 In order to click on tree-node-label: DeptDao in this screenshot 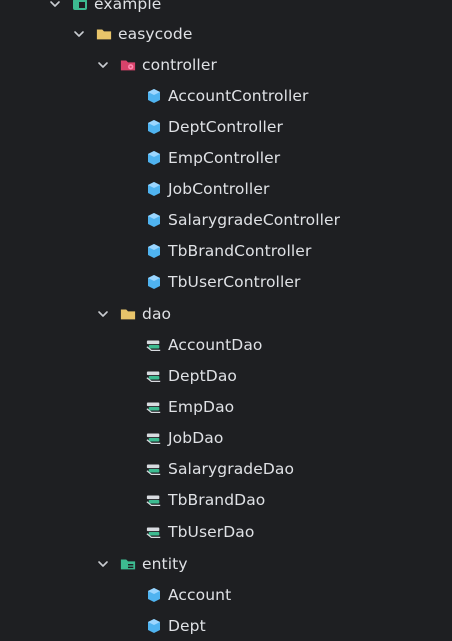, I will do `click(203, 375)`.